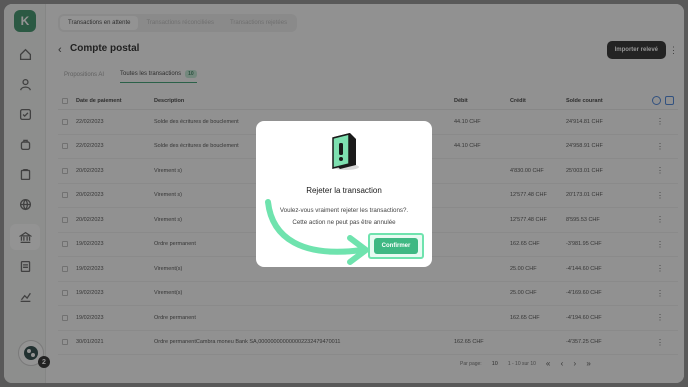  I want to click on warning-illustration-icon, so click(345, 151).